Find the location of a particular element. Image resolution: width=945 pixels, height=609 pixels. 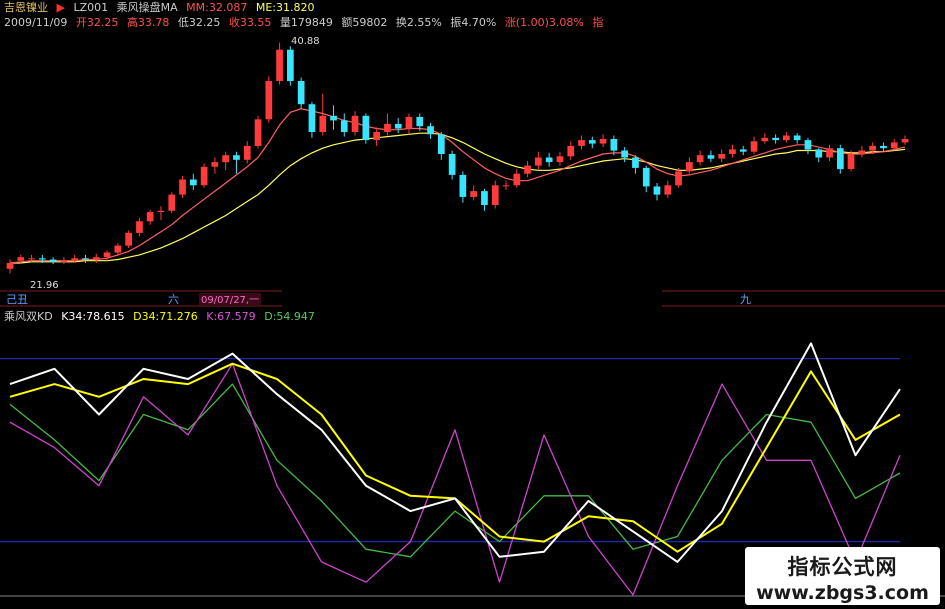

more-value: 指 is located at coordinates (598, 22).